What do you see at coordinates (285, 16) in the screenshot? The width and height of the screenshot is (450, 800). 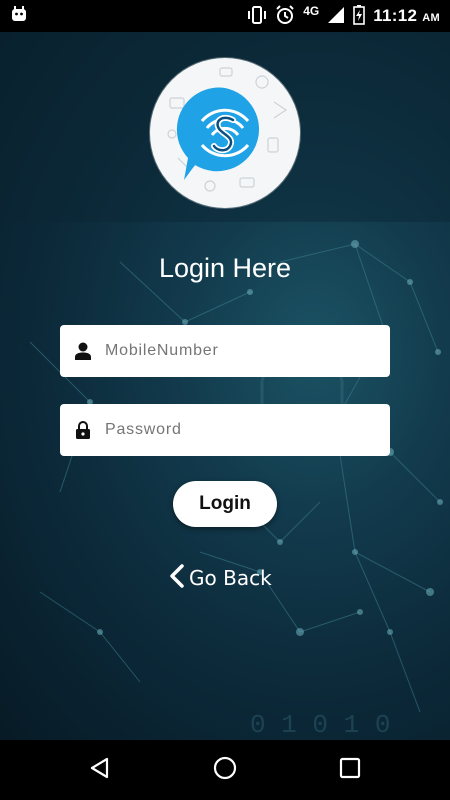 I see `alarm-icon` at bounding box center [285, 16].